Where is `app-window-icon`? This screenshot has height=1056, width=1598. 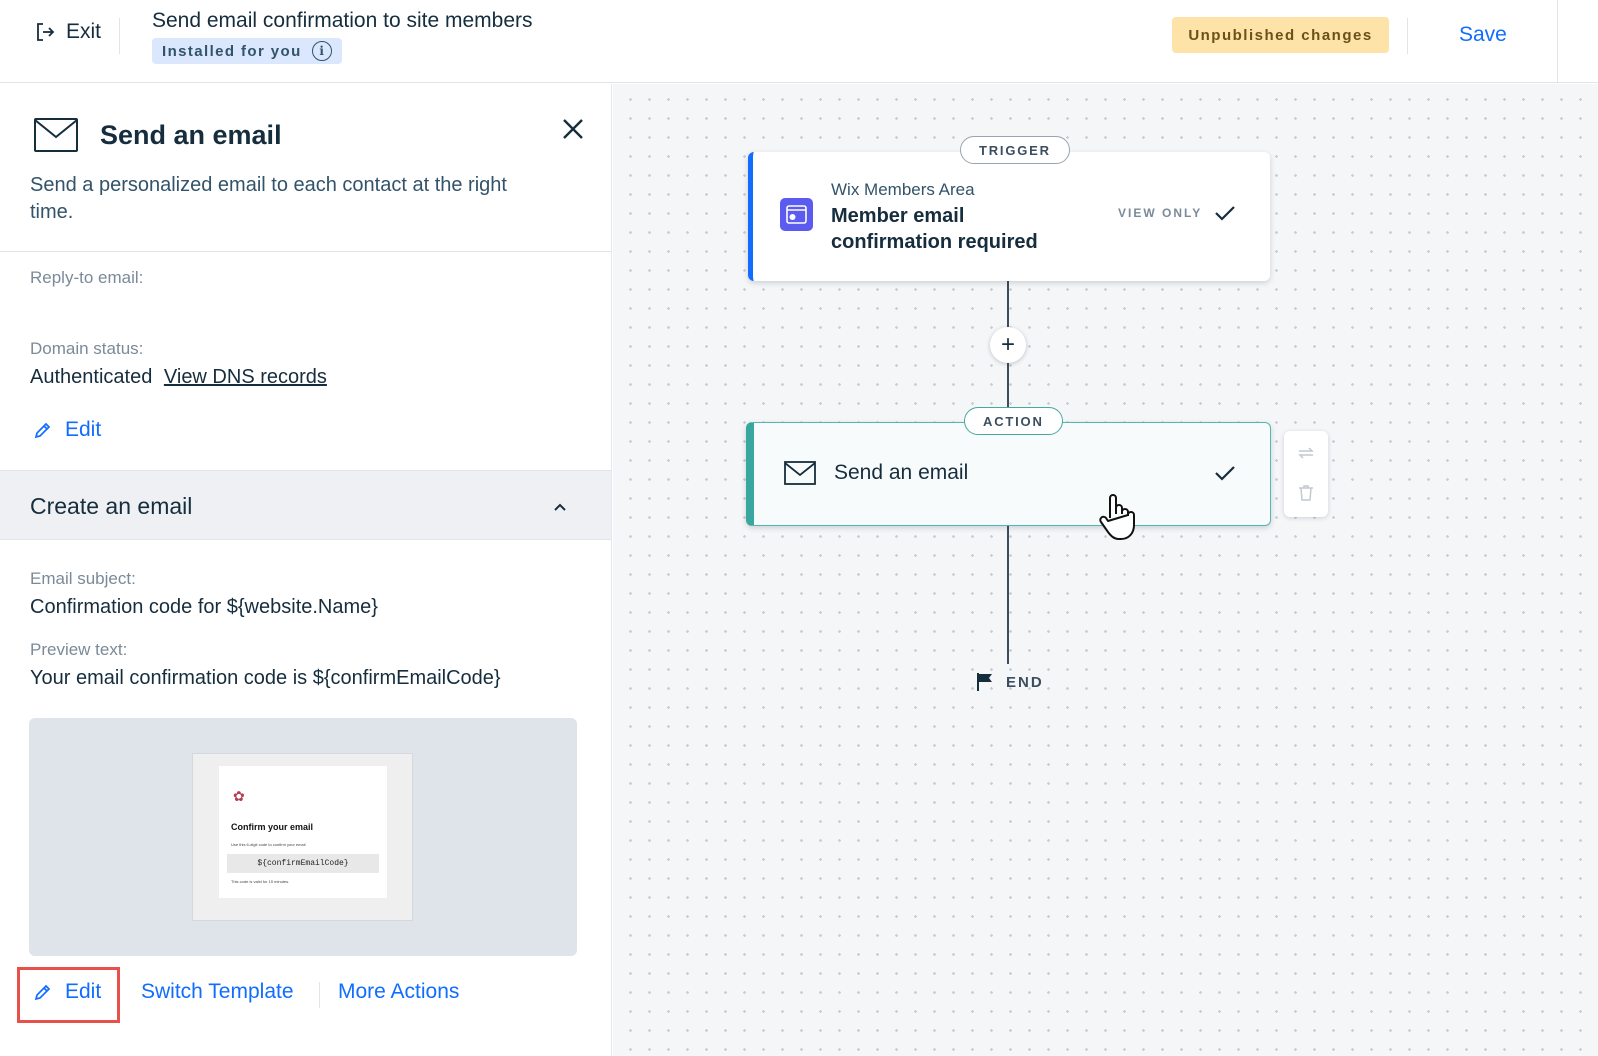
app-window-icon is located at coordinates (796, 214).